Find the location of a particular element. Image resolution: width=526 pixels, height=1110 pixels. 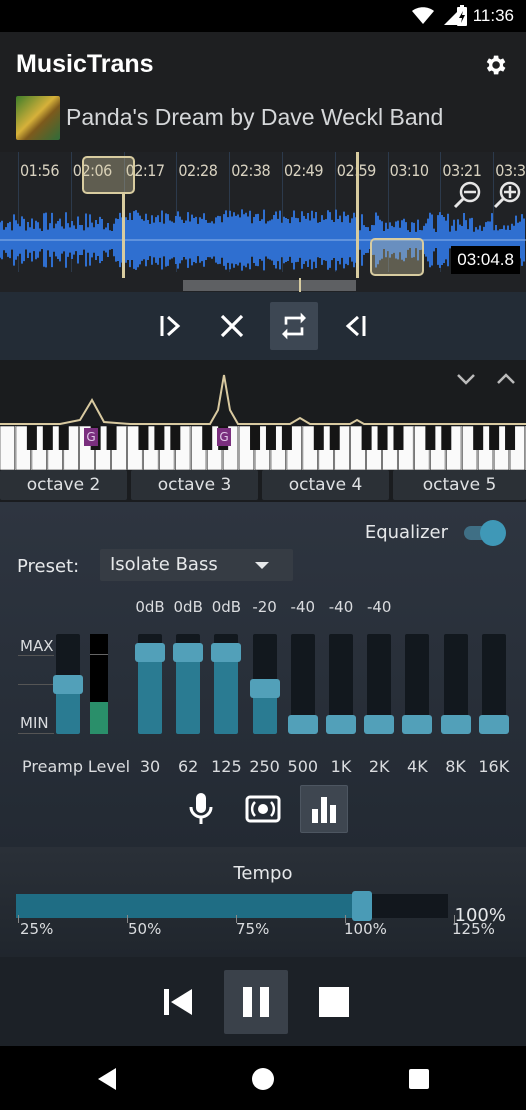

spectrum-graph is located at coordinates (263, 399).